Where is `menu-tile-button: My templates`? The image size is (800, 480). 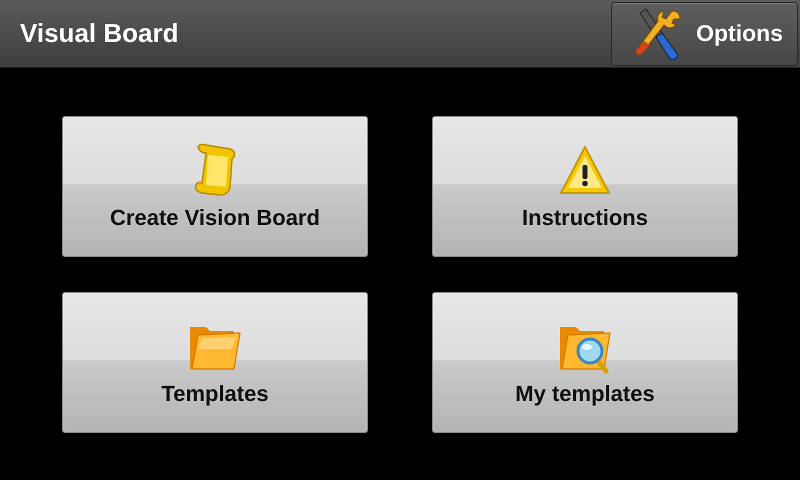
menu-tile-button: My templates is located at coordinates (585, 362).